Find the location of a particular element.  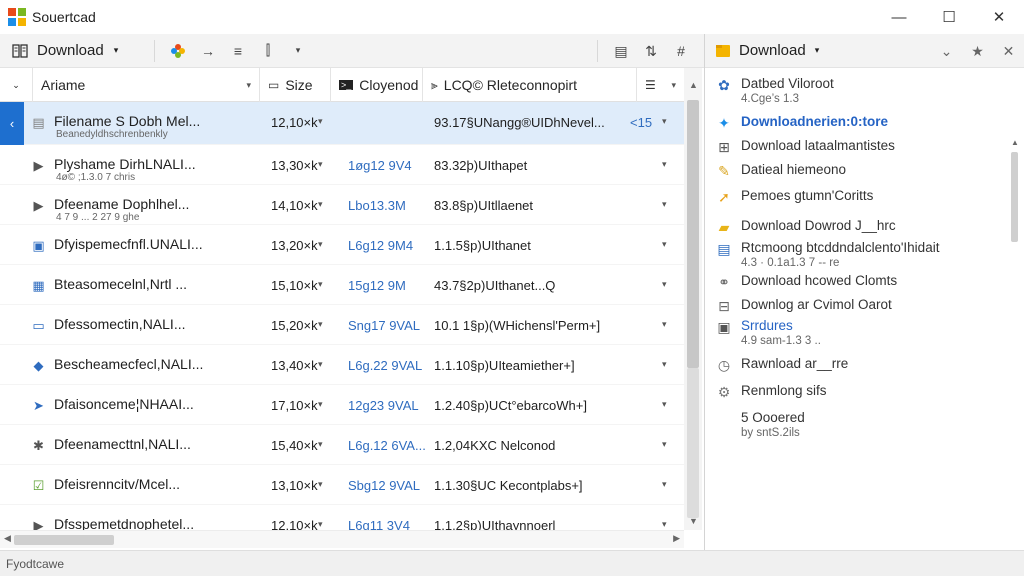

terminal-icon: >_ is located at coordinates (346, 85).